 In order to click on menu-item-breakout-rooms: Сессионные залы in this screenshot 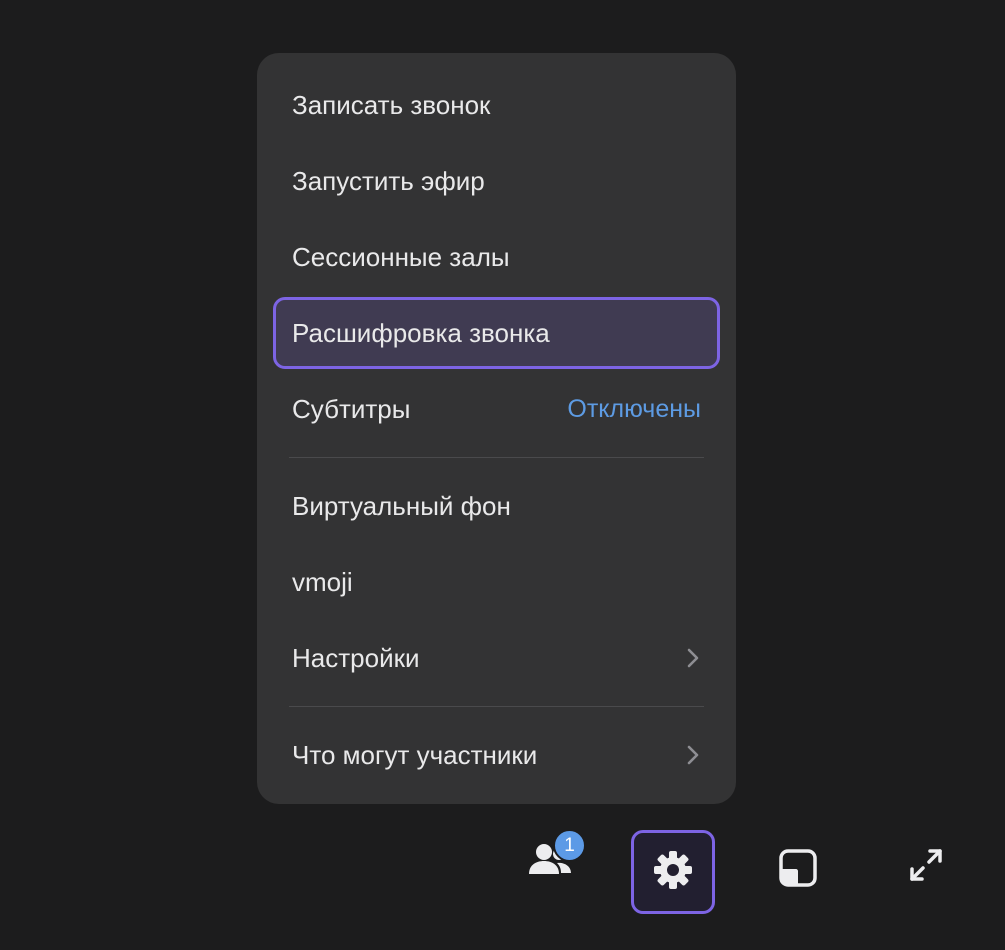, I will do `click(496, 257)`.